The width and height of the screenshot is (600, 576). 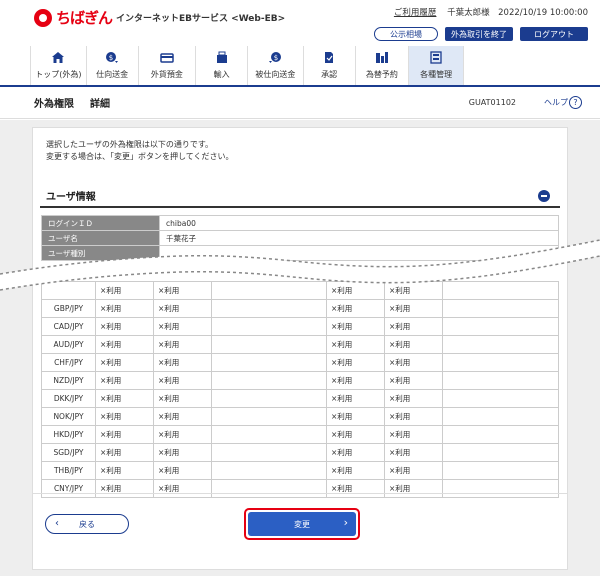 I want to click on table-row: CAD/JPY ×利用 ×利用 ×利用 ×利用, so click(x=300, y=326).